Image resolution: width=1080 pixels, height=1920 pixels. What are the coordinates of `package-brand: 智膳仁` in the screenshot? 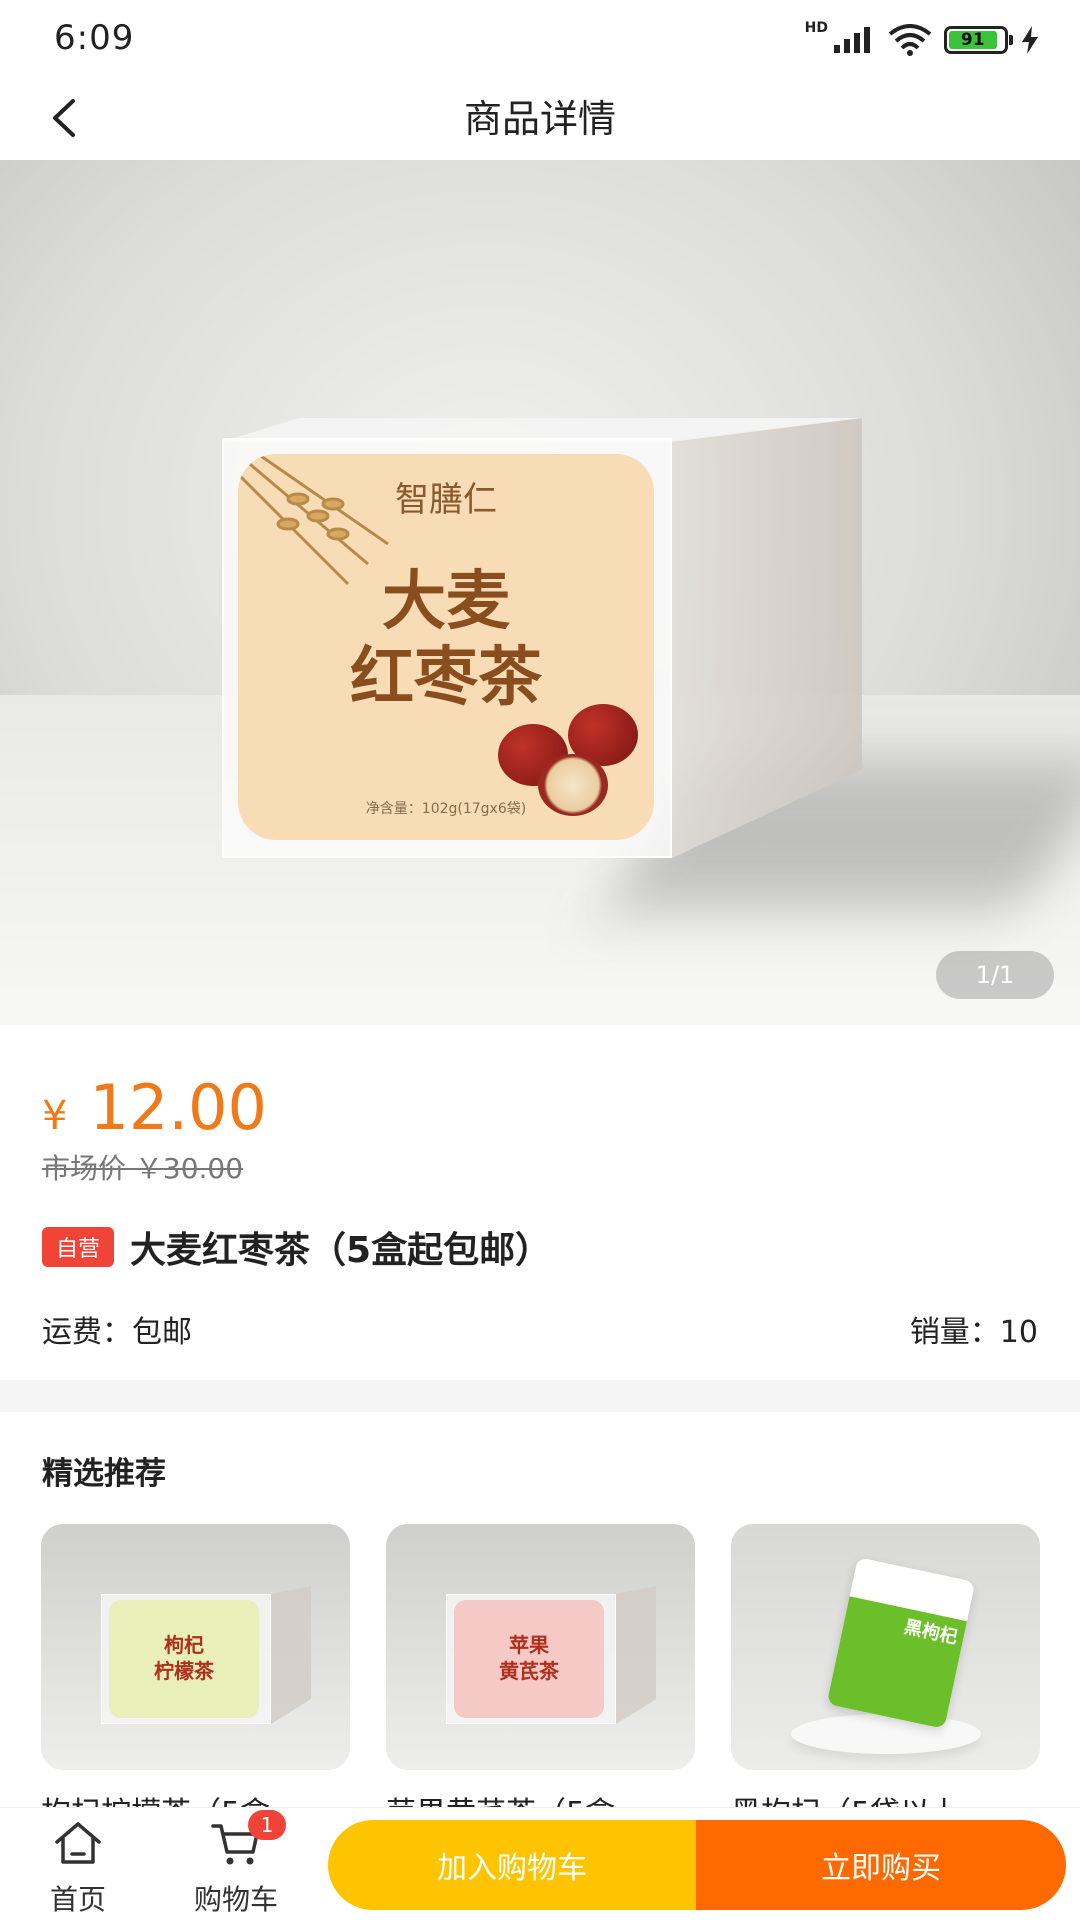 It's located at (446, 500).